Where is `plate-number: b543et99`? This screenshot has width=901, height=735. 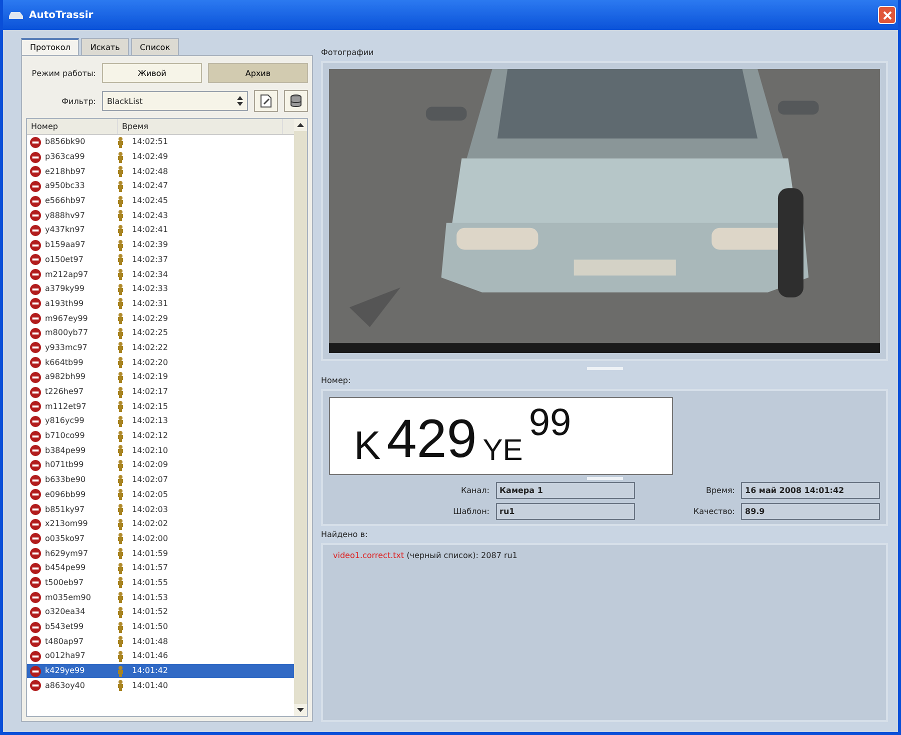 plate-number: b543et99 is located at coordinates (65, 627).